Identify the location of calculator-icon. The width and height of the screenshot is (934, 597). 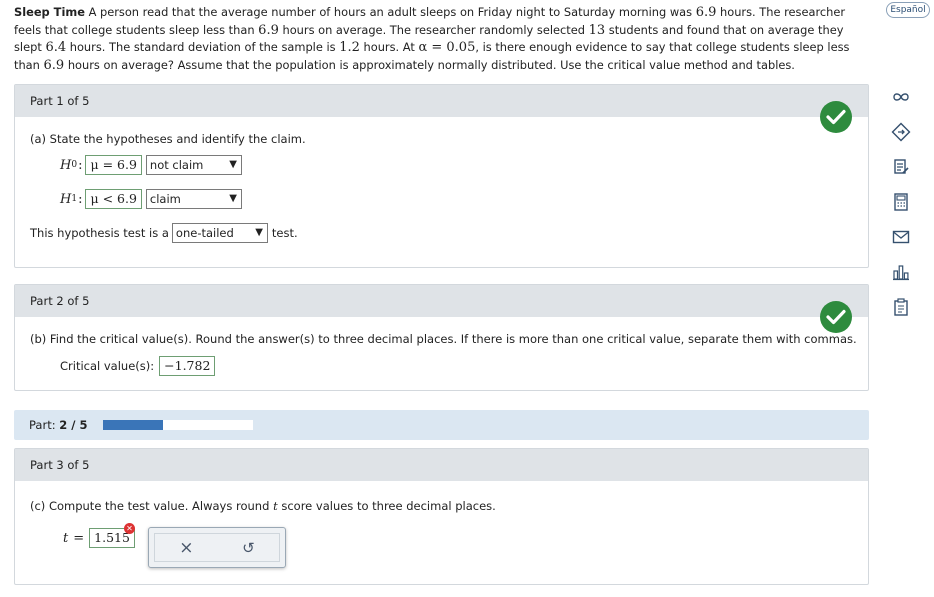
(901, 202).